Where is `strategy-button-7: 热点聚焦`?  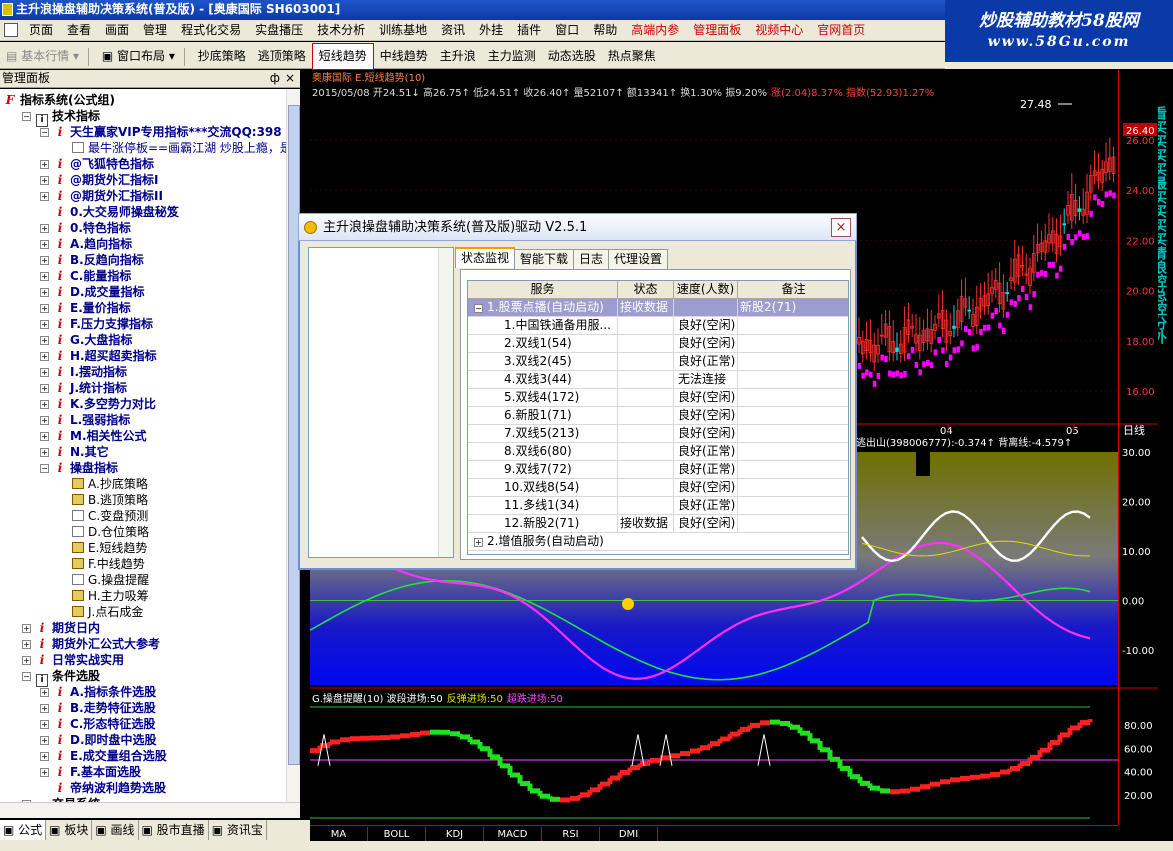
strategy-button-7: 热点聚焦 is located at coordinates (632, 56).